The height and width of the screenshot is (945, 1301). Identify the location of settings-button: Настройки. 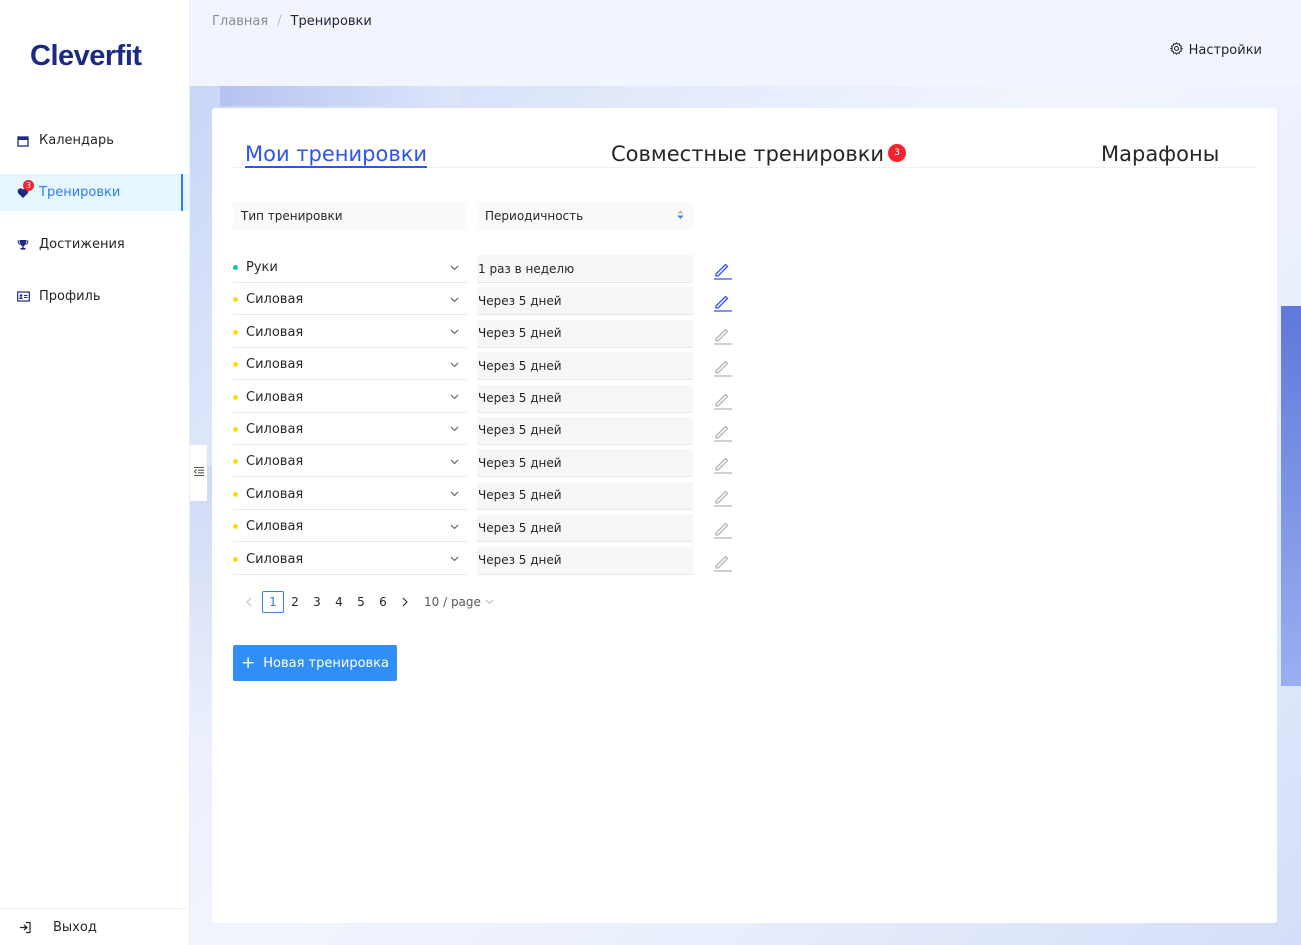
(1215, 50).